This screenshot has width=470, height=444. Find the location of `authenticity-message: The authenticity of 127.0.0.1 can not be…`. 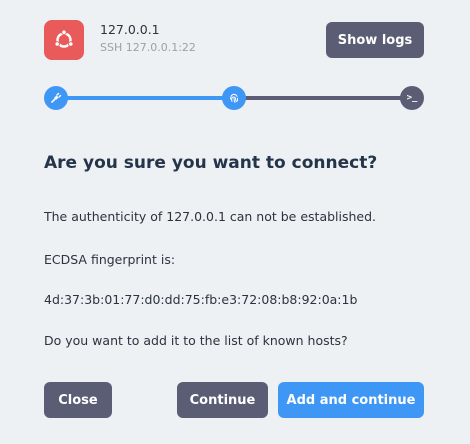

authenticity-message: The authenticity of 127.0.0.1 can not be… is located at coordinates (210, 216).